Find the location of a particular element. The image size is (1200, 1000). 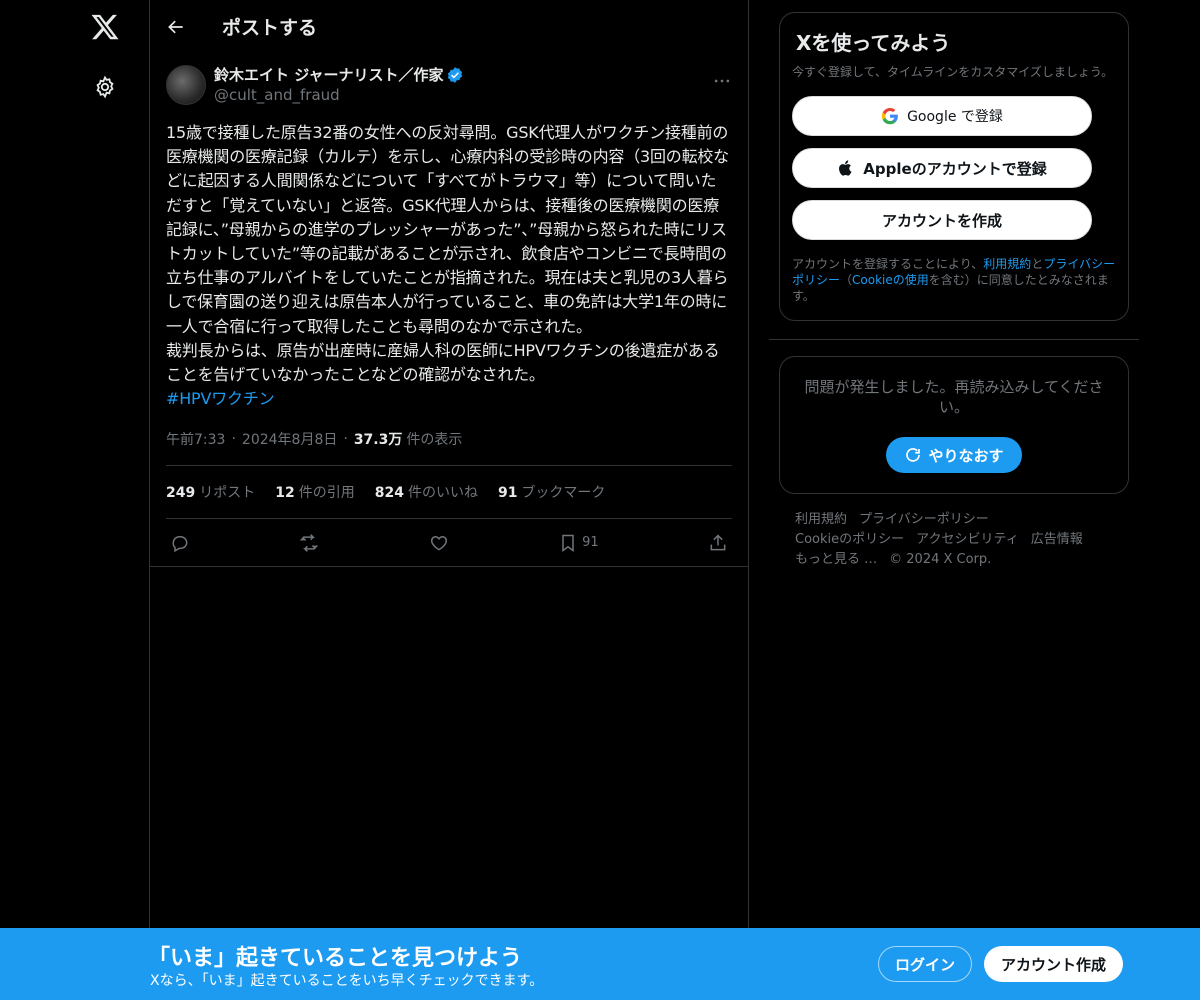

page-title: ポストする is located at coordinates (270, 28).